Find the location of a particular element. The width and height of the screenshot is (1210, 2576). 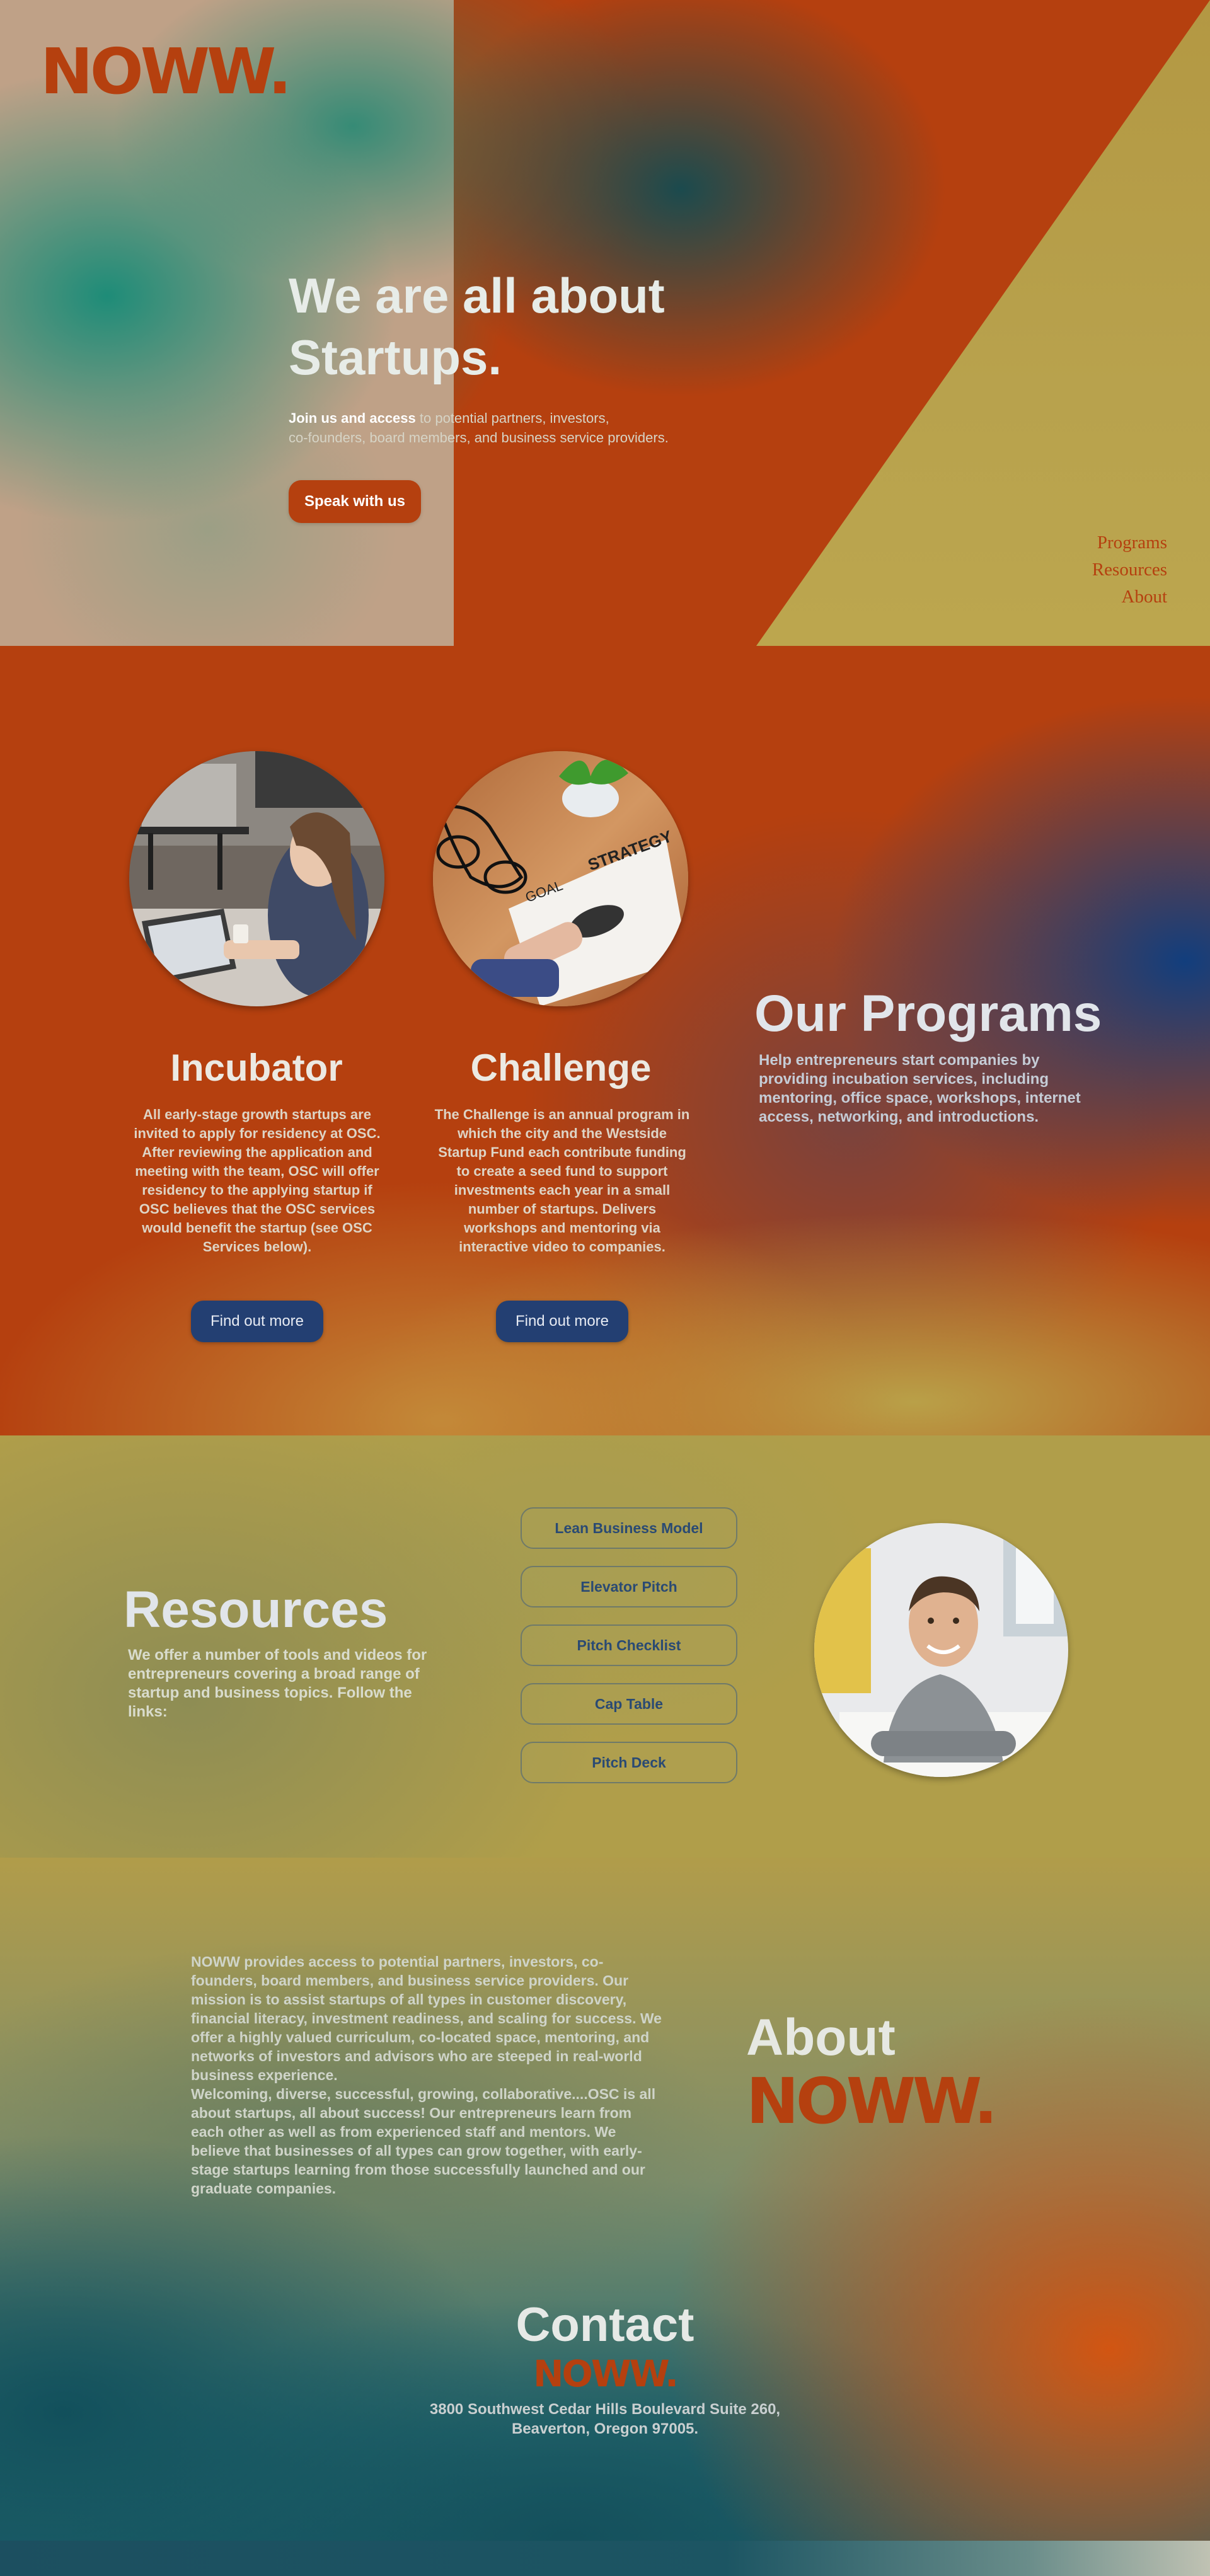

incubator-photo is located at coordinates (256, 878).